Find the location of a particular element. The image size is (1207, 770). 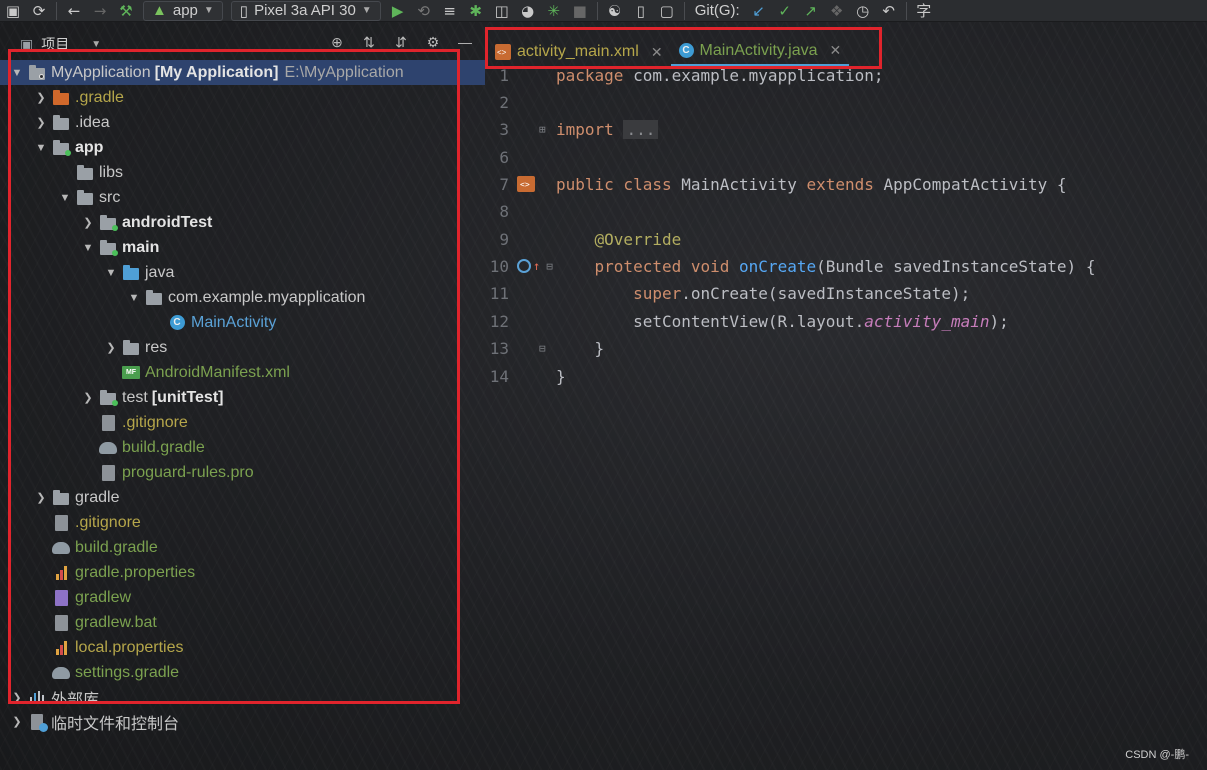

code-line: 2 is located at coordinates (497, 102).